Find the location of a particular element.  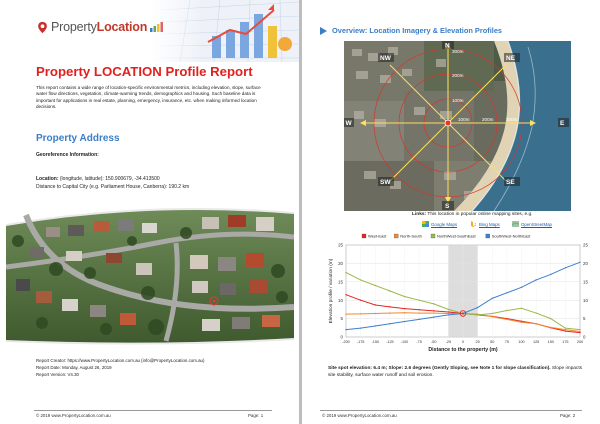

x-tick-label: -125 is located at coordinates (390, 342).